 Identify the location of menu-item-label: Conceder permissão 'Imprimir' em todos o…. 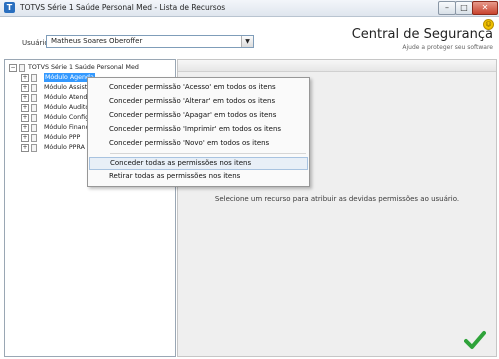
(195, 129).